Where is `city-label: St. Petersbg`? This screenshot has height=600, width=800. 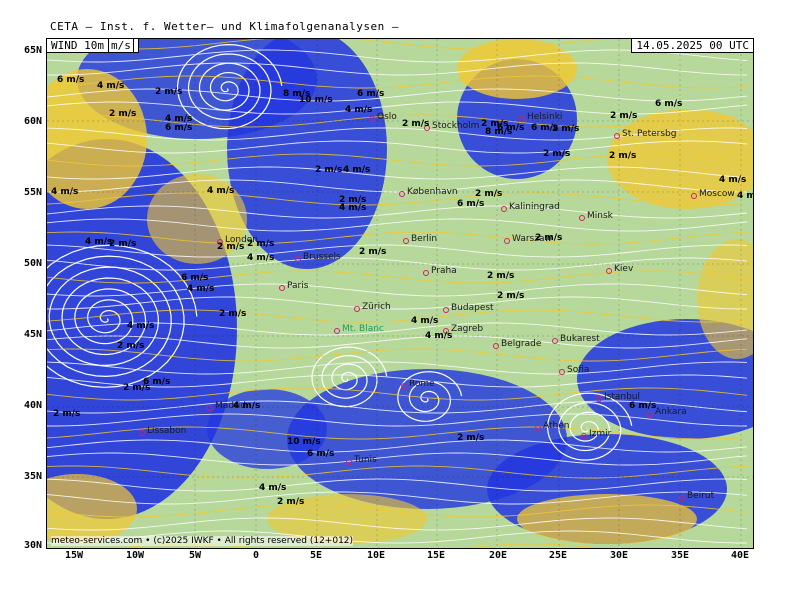
city-label: St. Petersbg is located at coordinates (649, 134).